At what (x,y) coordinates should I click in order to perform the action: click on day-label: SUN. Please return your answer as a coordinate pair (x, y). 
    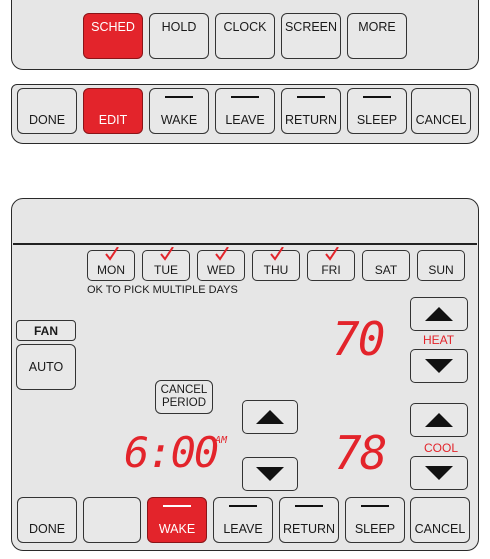
    Looking at the image, I should click on (441, 270).